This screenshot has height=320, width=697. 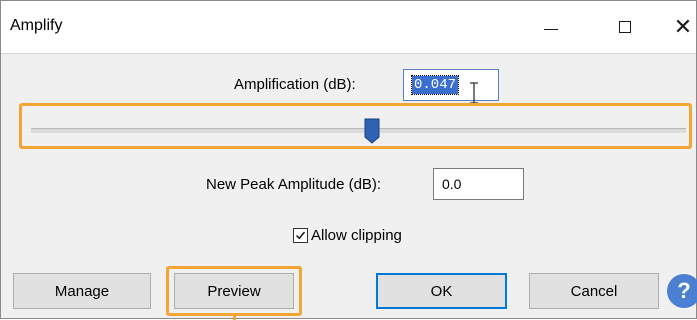 What do you see at coordinates (452, 184) in the screenshot?
I see `new-peak-value: 0.0` at bounding box center [452, 184].